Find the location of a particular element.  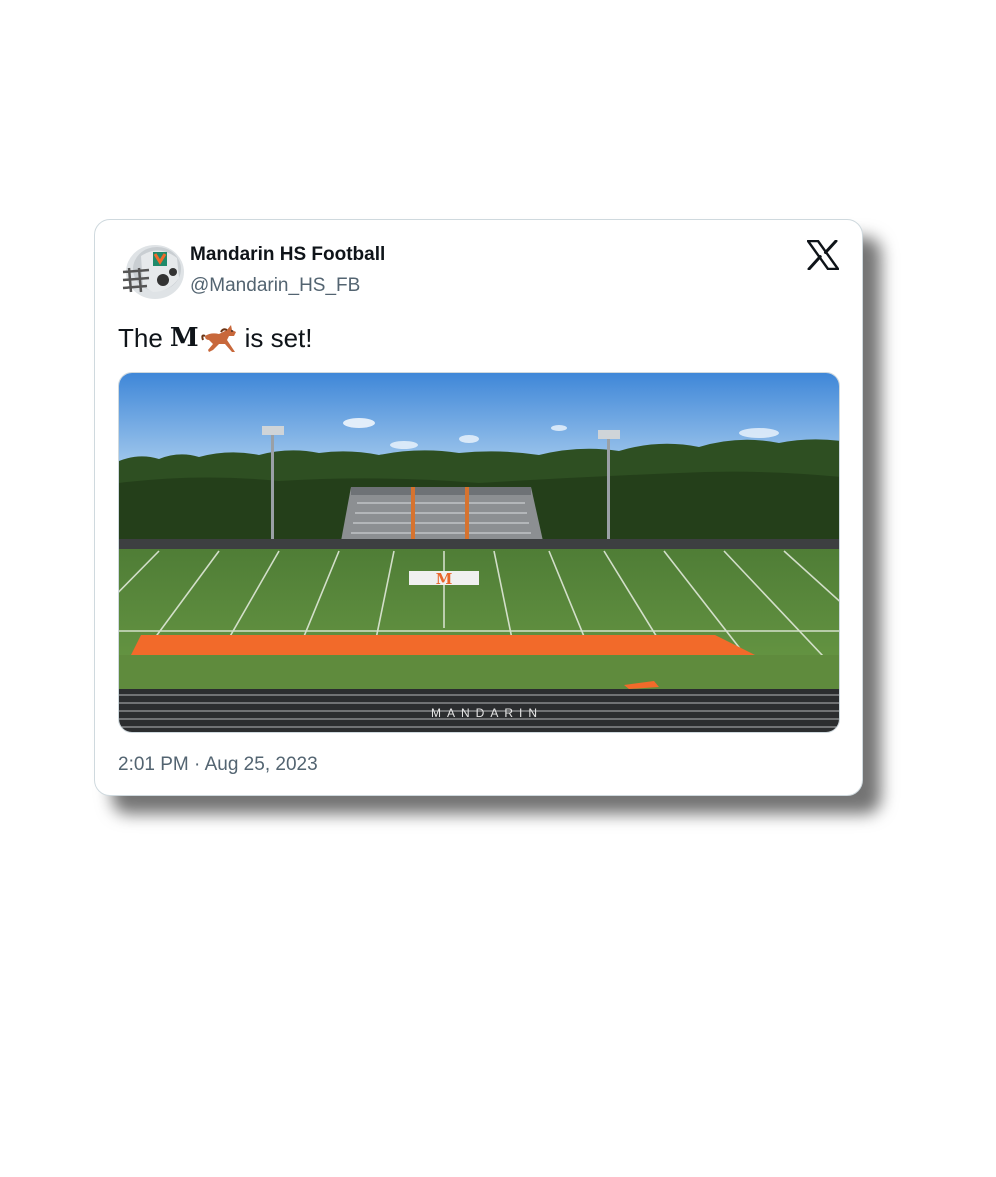

helmet-avatar-icon is located at coordinates (153, 272).